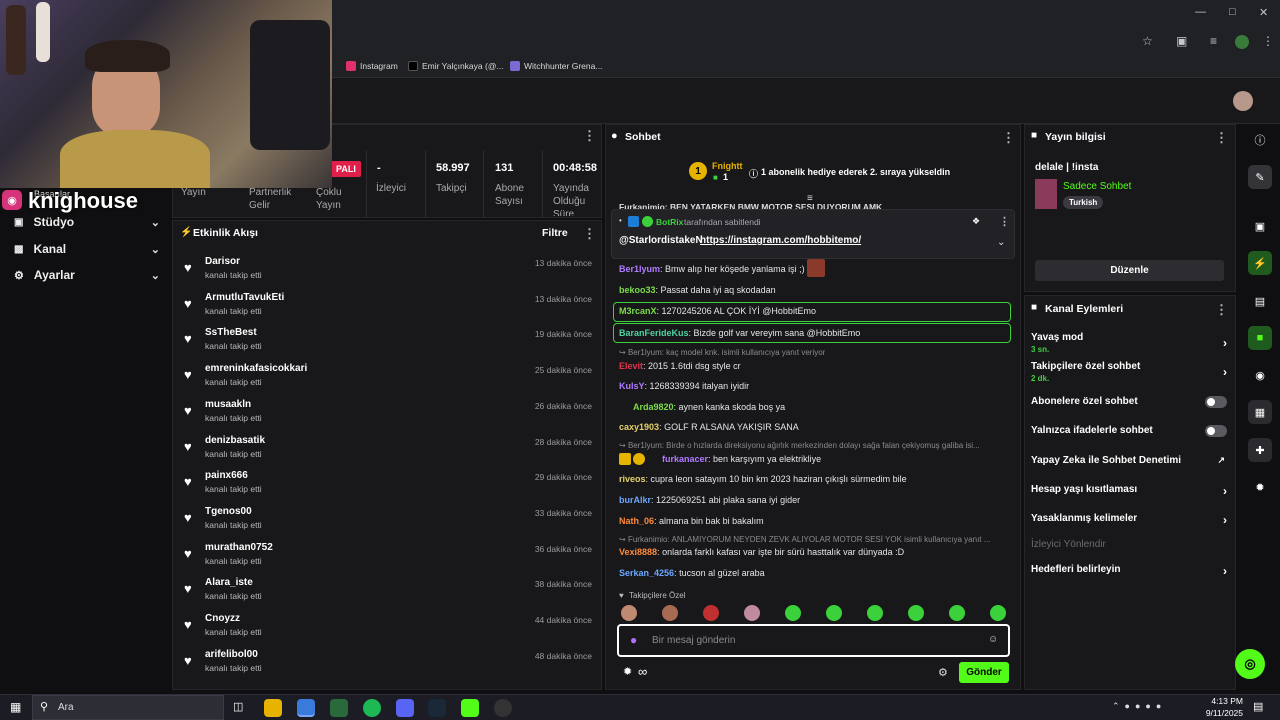 The image size is (1280, 720). Describe the element at coordinates (1260, 140) in the screenshot. I see `info-icon: ⓘ` at that location.